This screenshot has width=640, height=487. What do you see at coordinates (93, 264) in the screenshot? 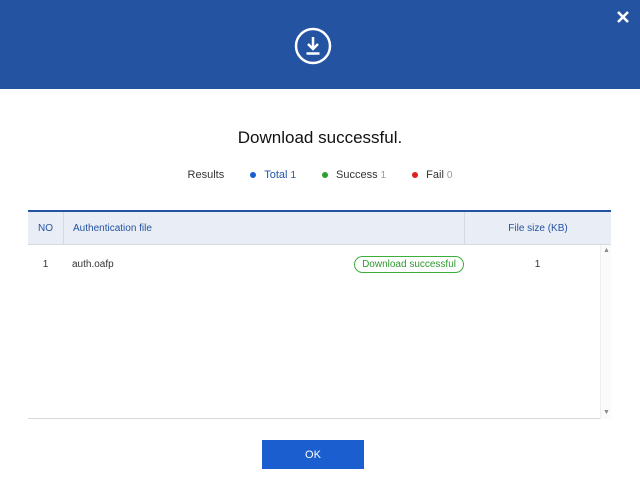
I see `row-file-name: auth.oafp` at bounding box center [93, 264].